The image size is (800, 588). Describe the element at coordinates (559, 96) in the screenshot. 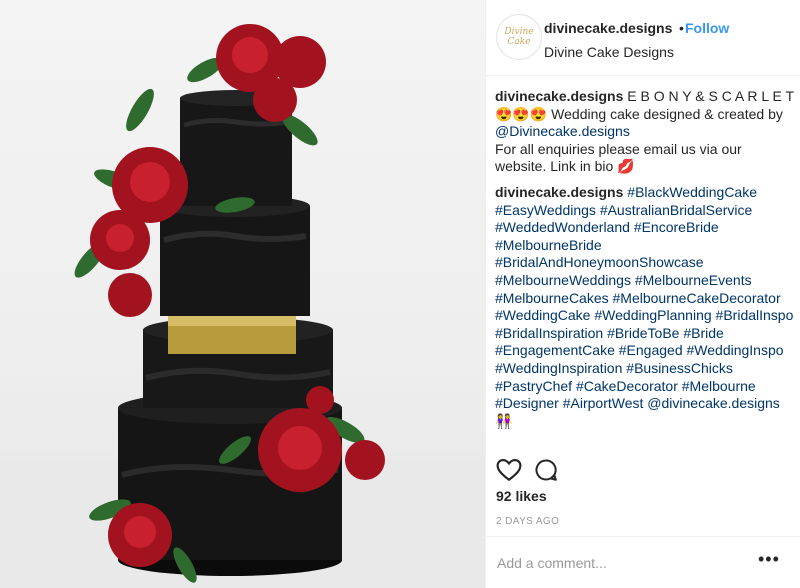

I see `caption-username: divinecake.designs` at that location.